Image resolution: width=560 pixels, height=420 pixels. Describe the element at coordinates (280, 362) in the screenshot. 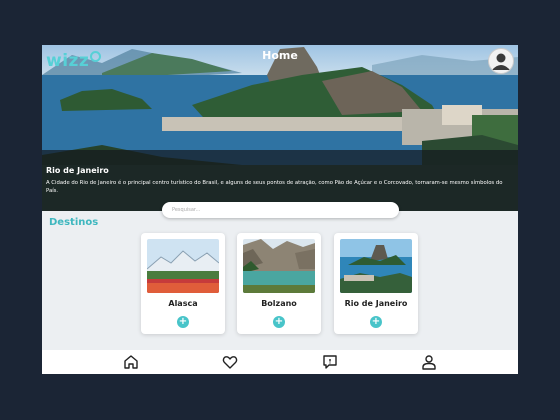

I see `bottom-navigation` at that location.